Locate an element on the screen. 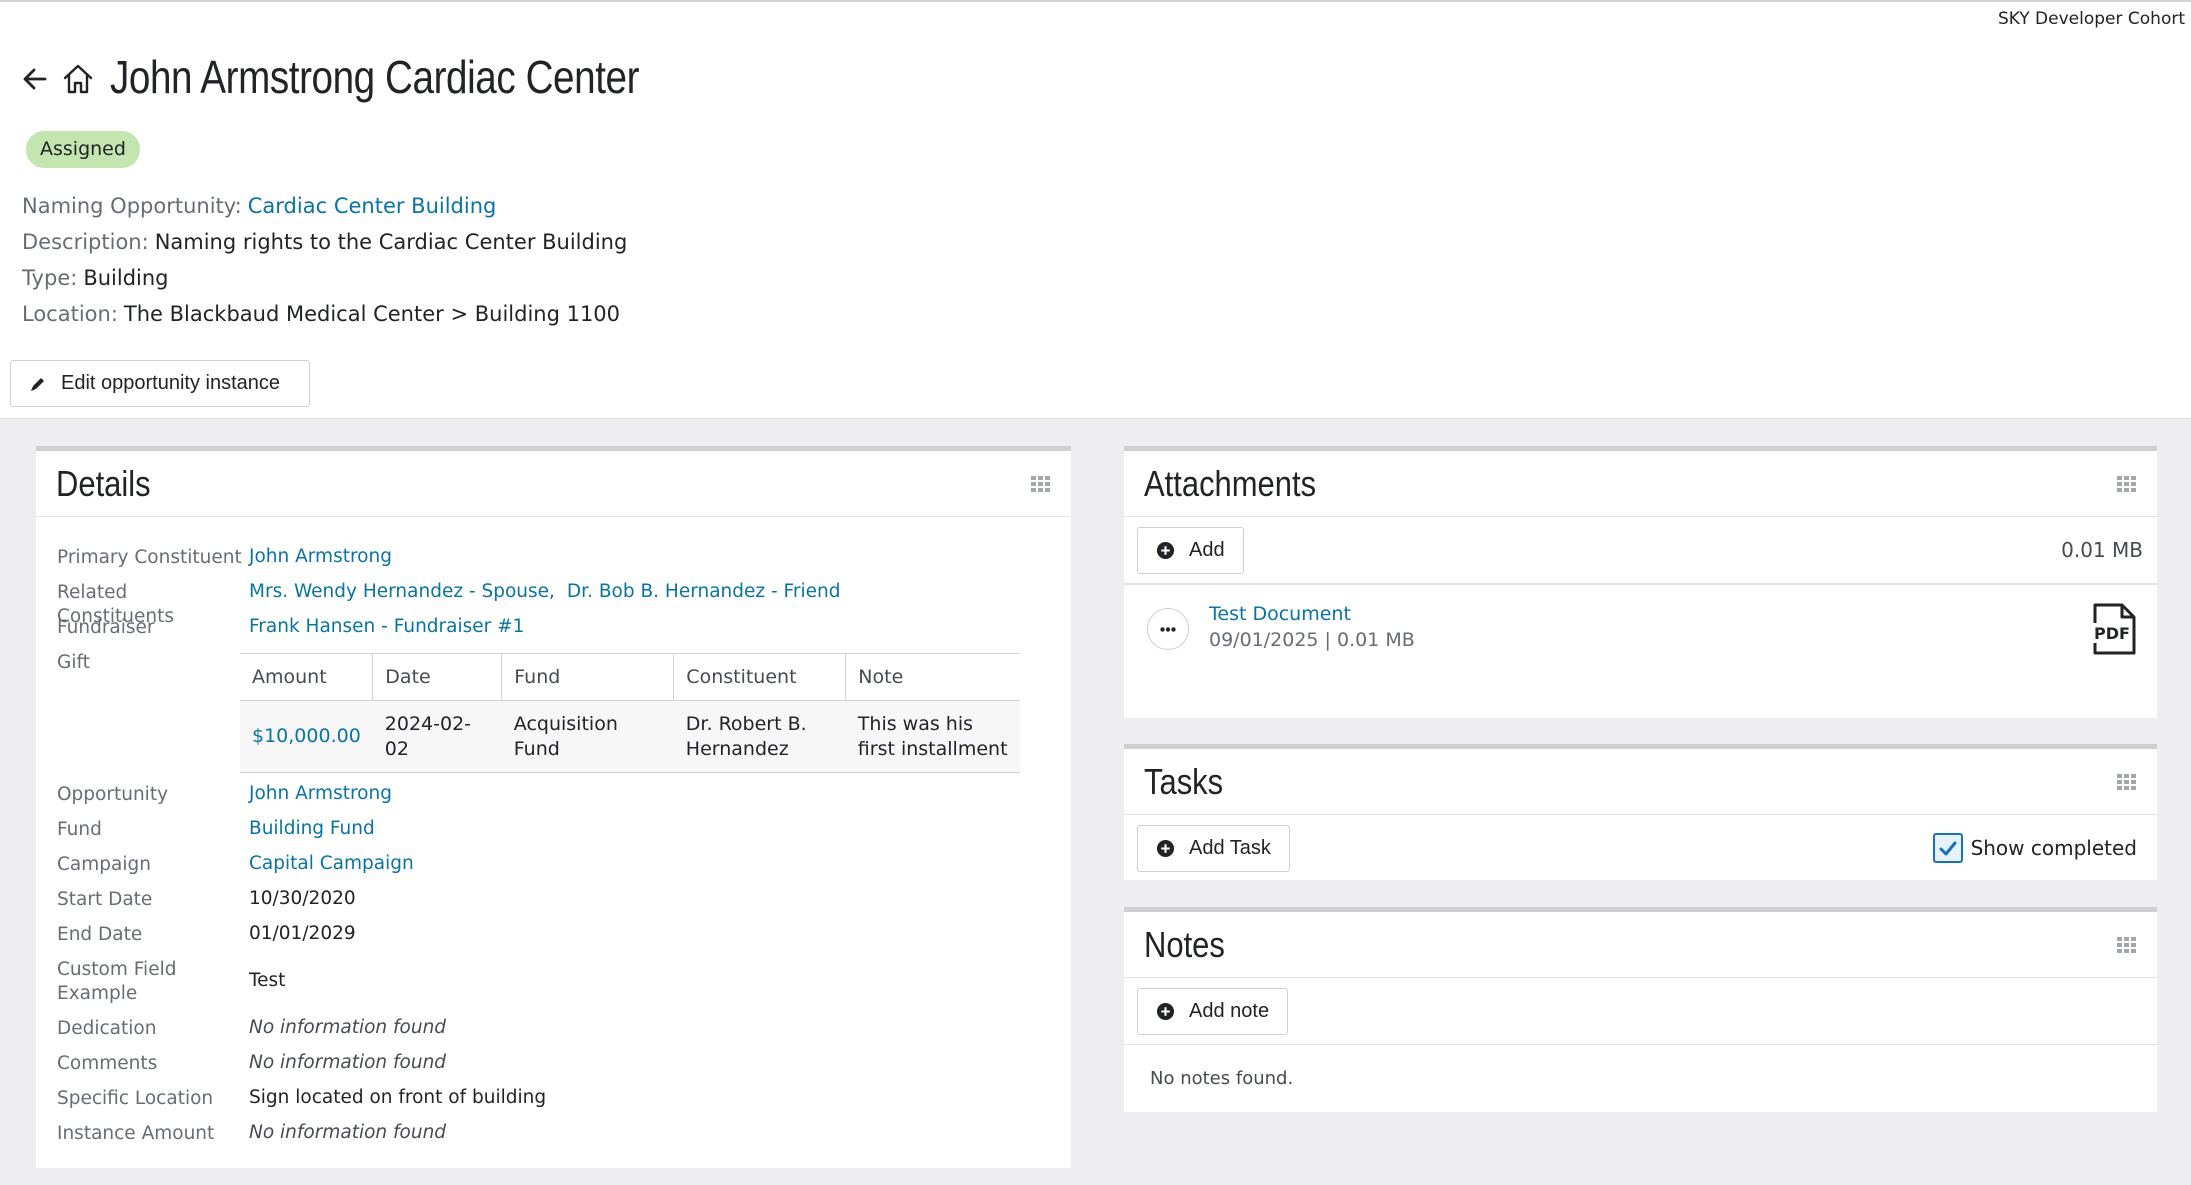 Image resolution: width=2191 pixels, height=1185 pixels. tasks-title: Tasks is located at coordinates (1184, 781).